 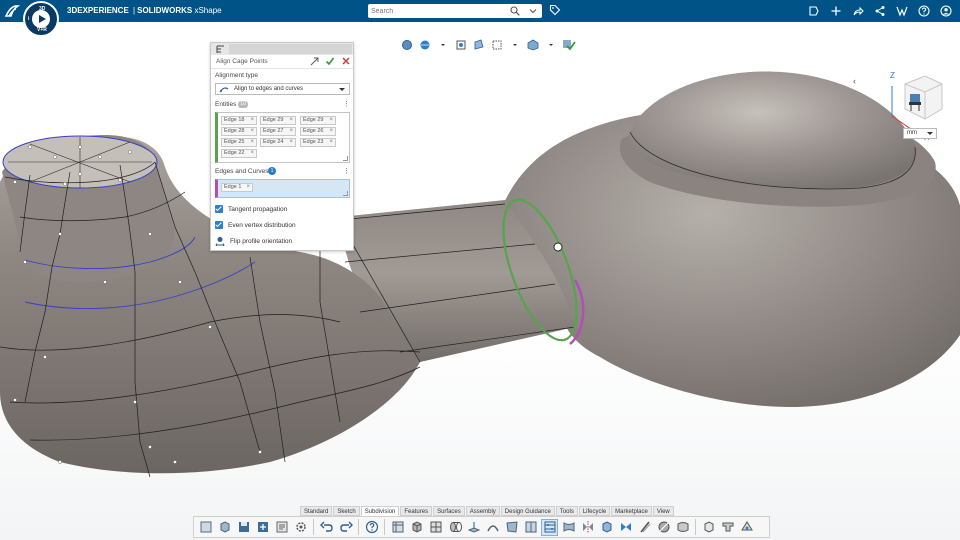 I want to click on entity-chip: Edge 28 ×, so click(x=239, y=131).